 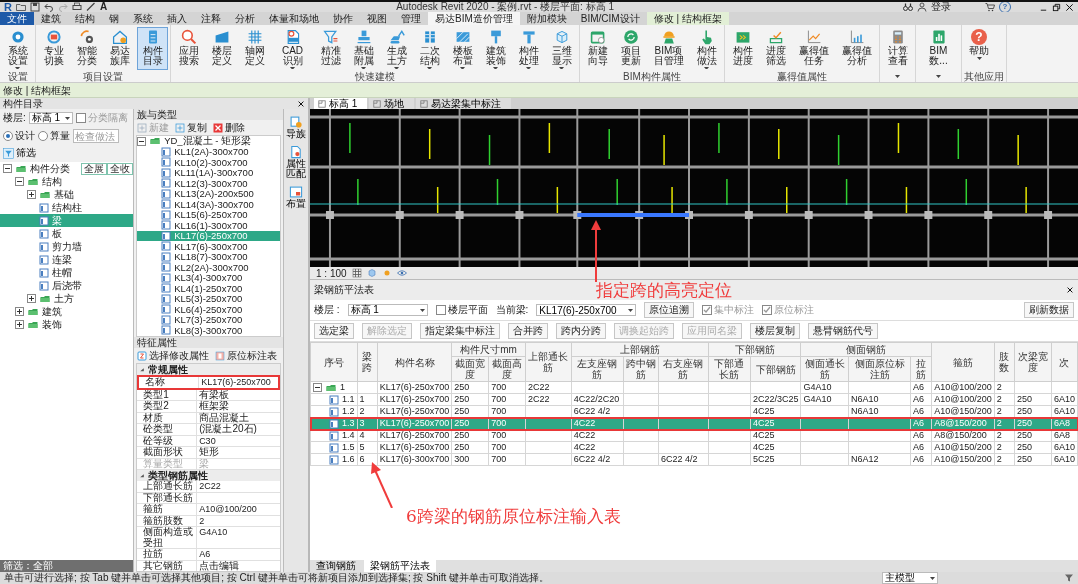 What do you see at coordinates (239, 554) in the screenshot?
I see `property-value: A6` at bounding box center [239, 554].